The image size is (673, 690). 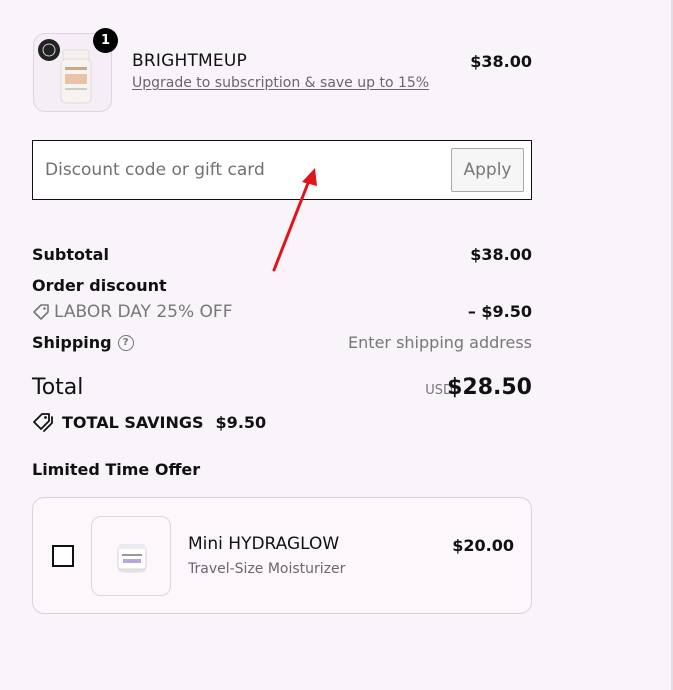 I want to click on savings-label: TOTAL SAVINGS, so click(x=133, y=422).